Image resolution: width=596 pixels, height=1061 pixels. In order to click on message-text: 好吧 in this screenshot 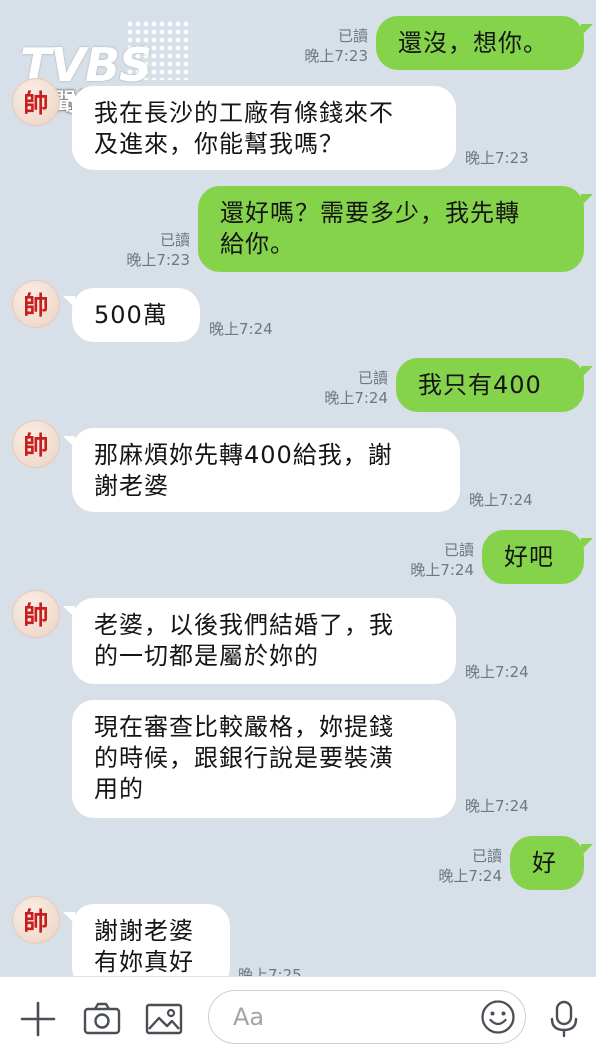, I will do `click(529, 557)`.